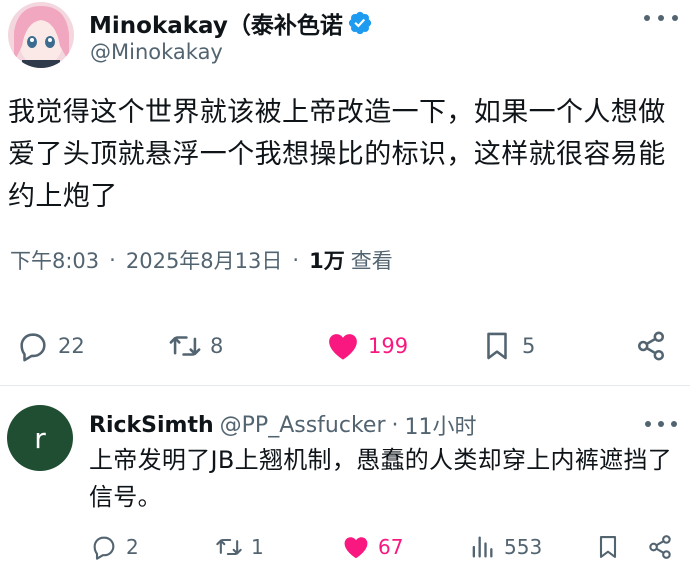  Describe the element at coordinates (367, 346) in the screenshot. I see `like-button: 199` at that location.